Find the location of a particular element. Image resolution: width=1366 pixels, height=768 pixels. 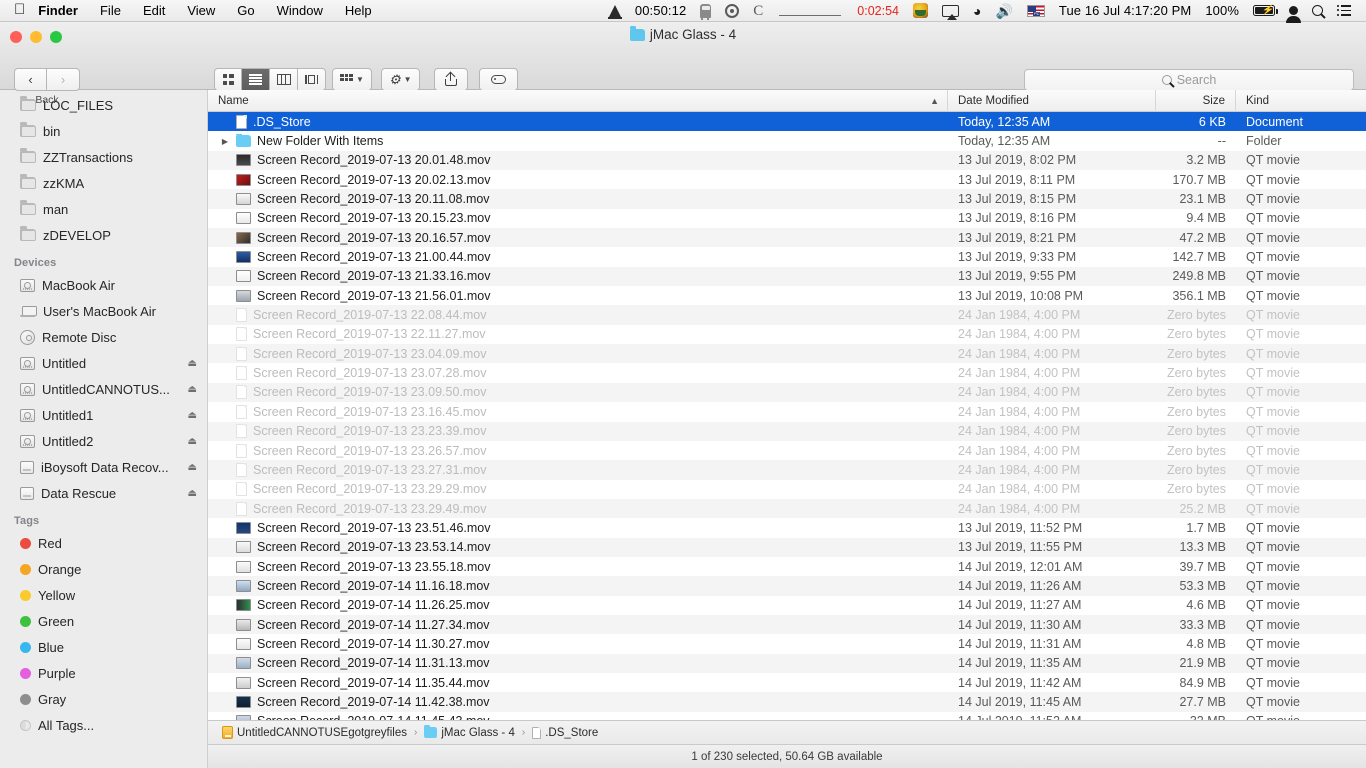

share-button is located at coordinates (451, 79).